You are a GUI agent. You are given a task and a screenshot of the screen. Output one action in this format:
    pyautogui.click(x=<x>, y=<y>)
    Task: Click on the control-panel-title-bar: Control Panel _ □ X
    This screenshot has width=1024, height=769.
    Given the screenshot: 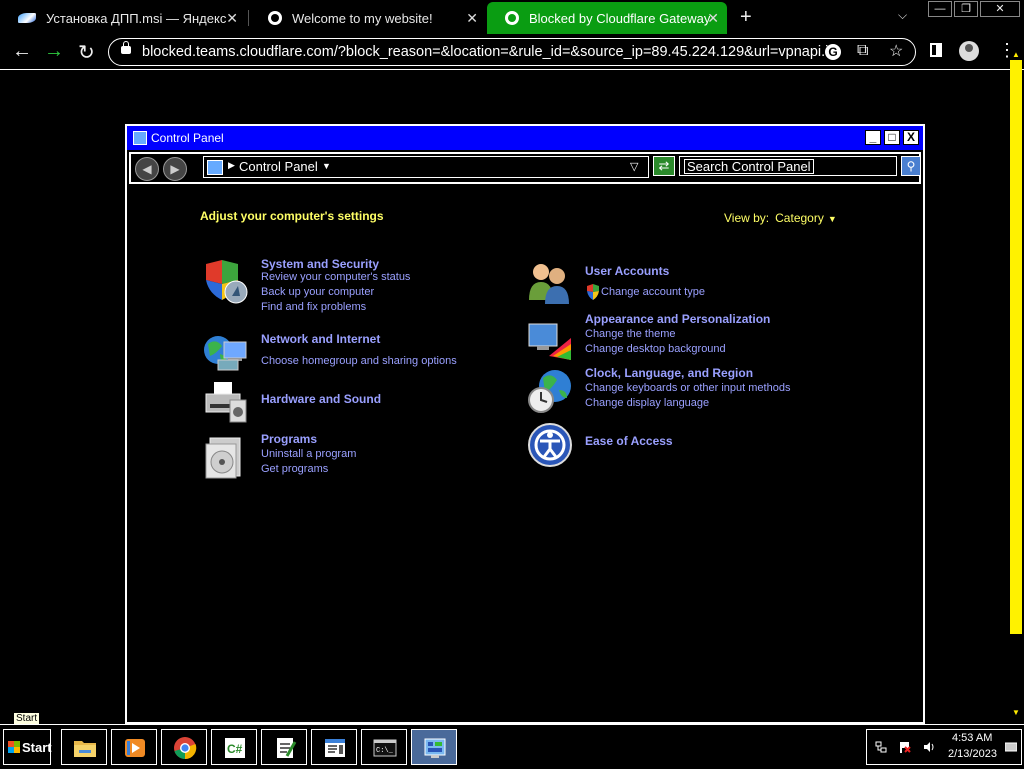 What is the action you would take?
    pyautogui.click(x=525, y=138)
    